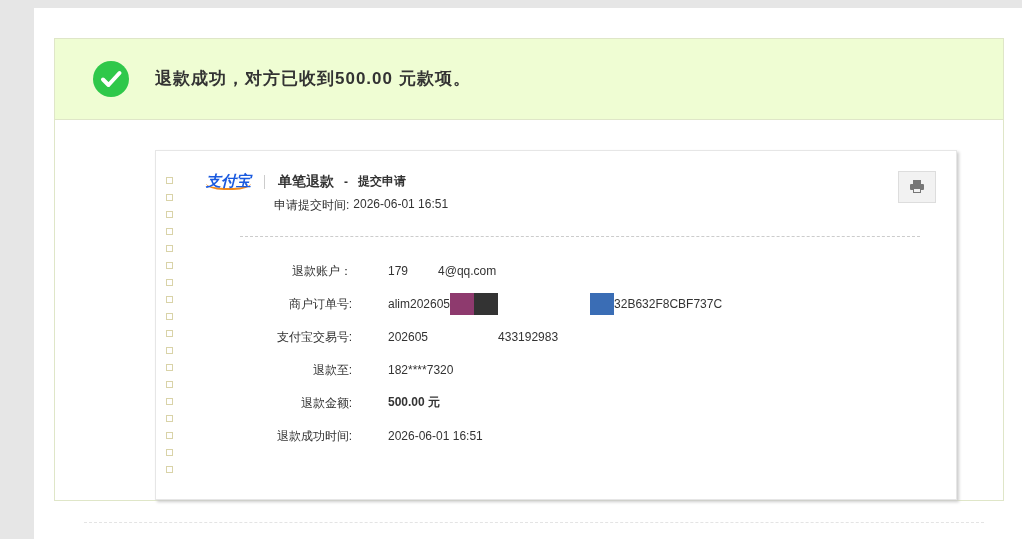 Image resolution: width=1022 pixels, height=539 pixels. I want to click on field-value: 182****7320, so click(421, 369).